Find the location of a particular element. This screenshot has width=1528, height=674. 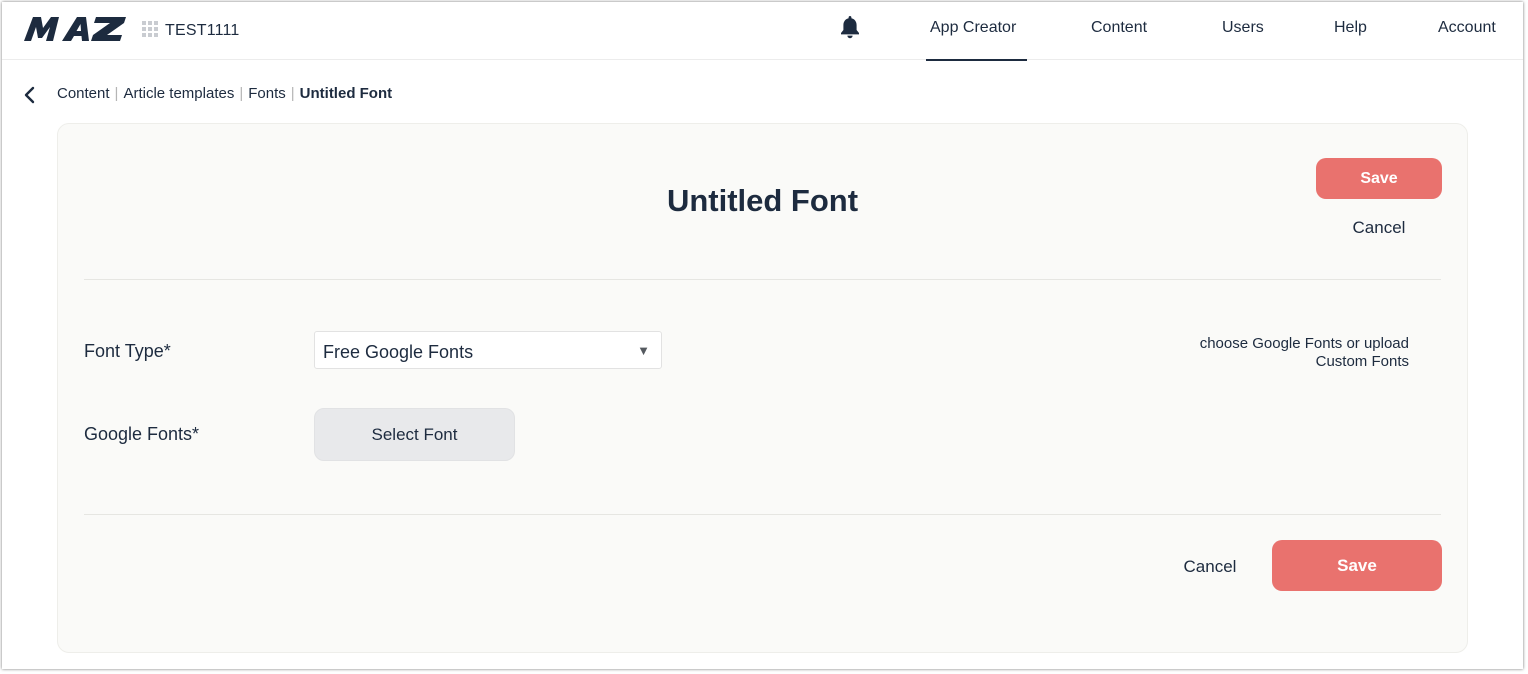

nav-active-indicator is located at coordinates (976, 60).